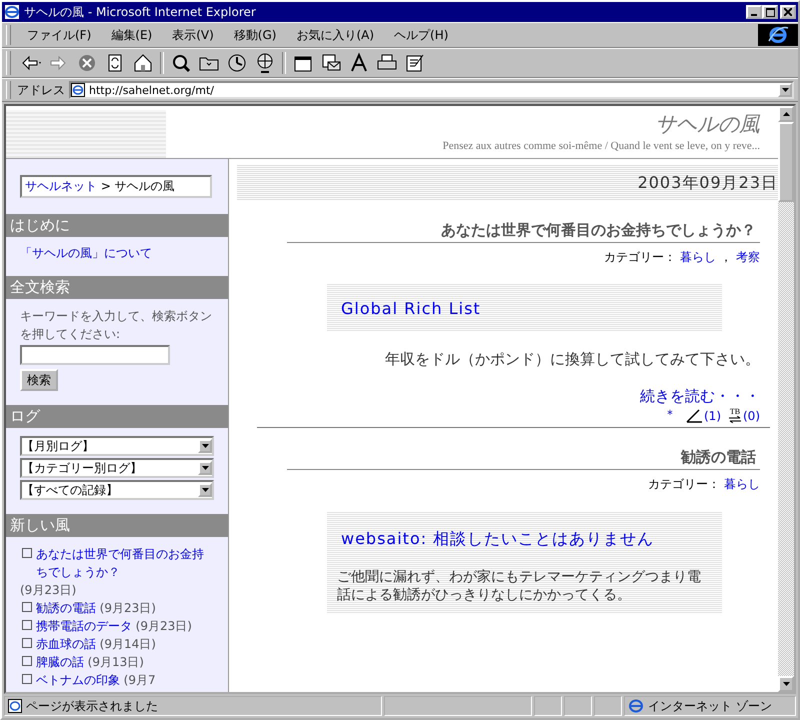  Describe the element at coordinates (117, 253) in the screenshot. I see `sidebar-link: 「サヘルの風」について` at that location.